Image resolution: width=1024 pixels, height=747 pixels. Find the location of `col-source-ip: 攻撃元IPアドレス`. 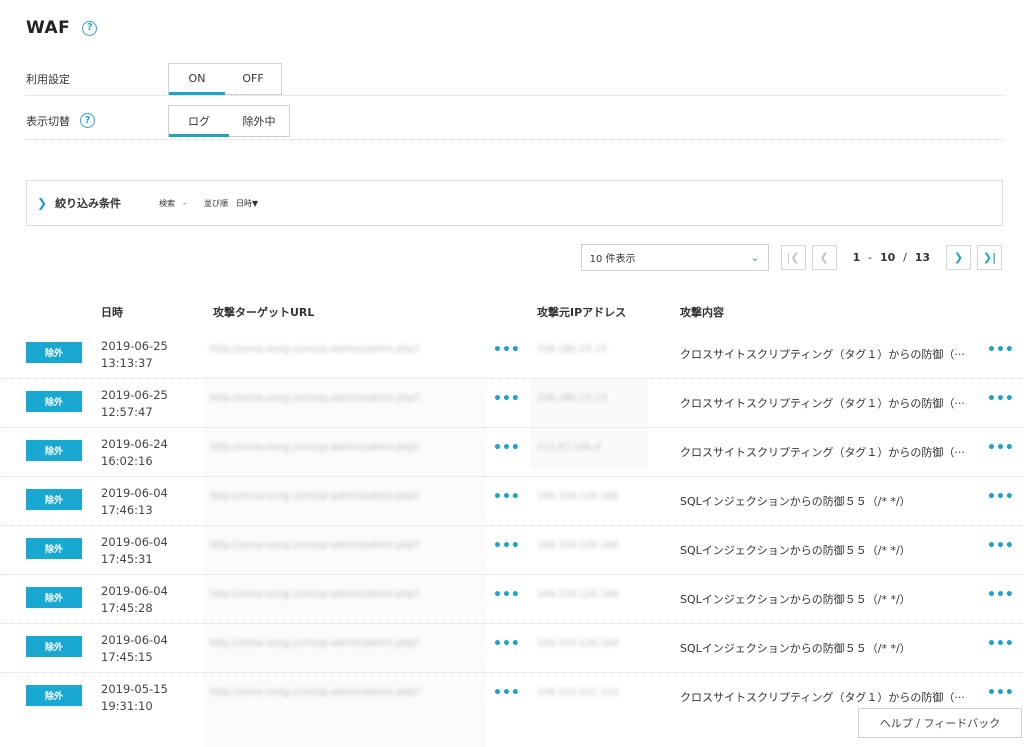

col-source-ip: 攻撃元IPアドレス is located at coordinates (582, 312).